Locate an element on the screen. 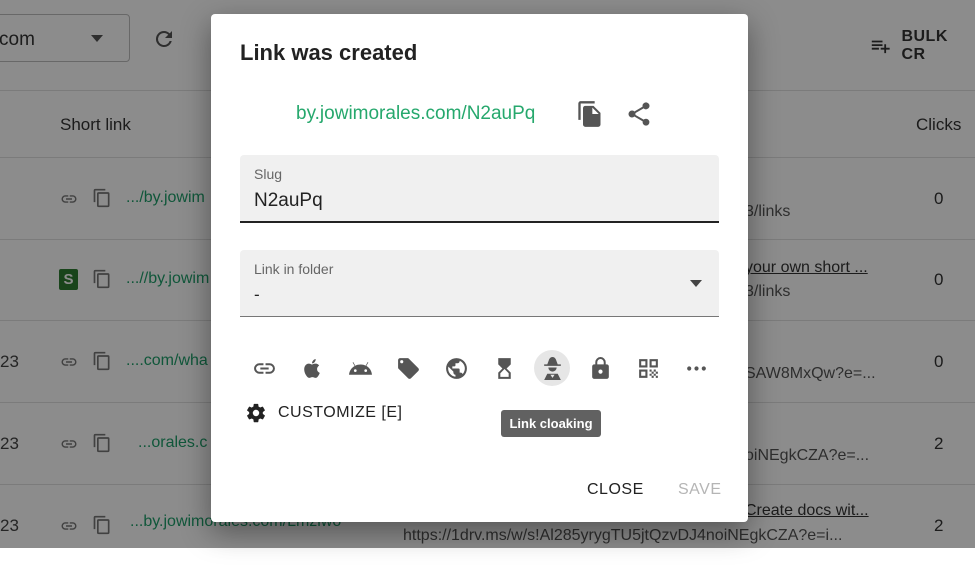 The width and height of the screenshot is (975, 566). customize-button: CUSTOMIZE [E] is located at coordinates (323, 413).